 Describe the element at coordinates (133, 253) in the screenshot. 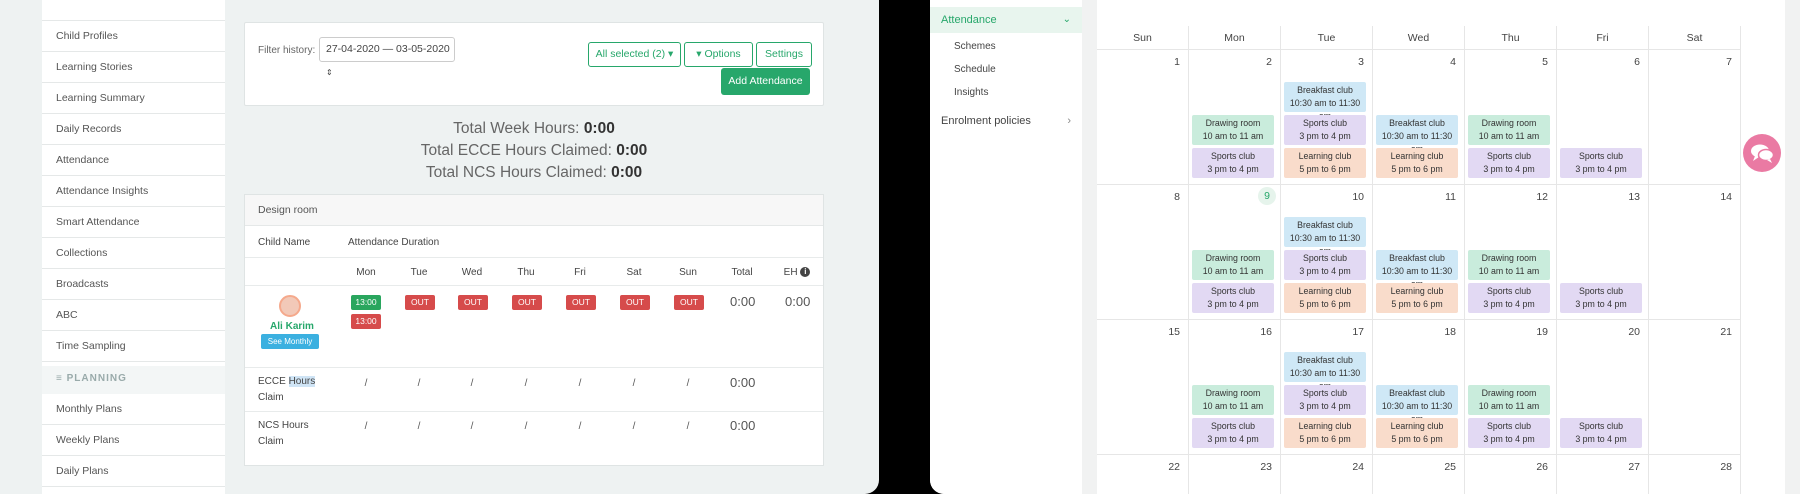

I see `sidebar-item-collections: Collections` at that location.